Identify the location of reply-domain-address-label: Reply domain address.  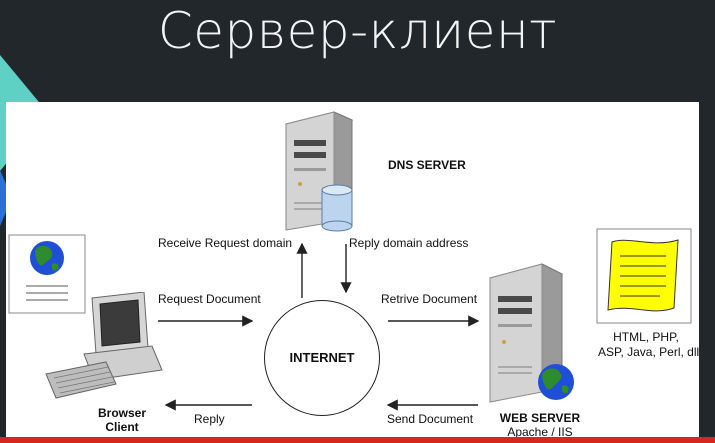
(409, 243).